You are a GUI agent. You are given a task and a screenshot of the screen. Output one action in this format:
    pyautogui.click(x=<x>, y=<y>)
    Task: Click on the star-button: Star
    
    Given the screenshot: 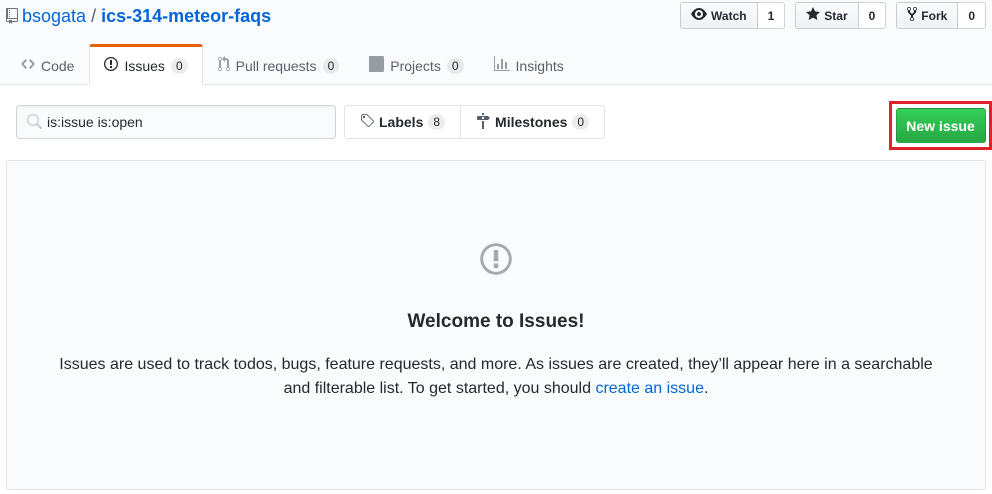 What is the action you would take?
    pyautogui.click(x=827, y=15)
    